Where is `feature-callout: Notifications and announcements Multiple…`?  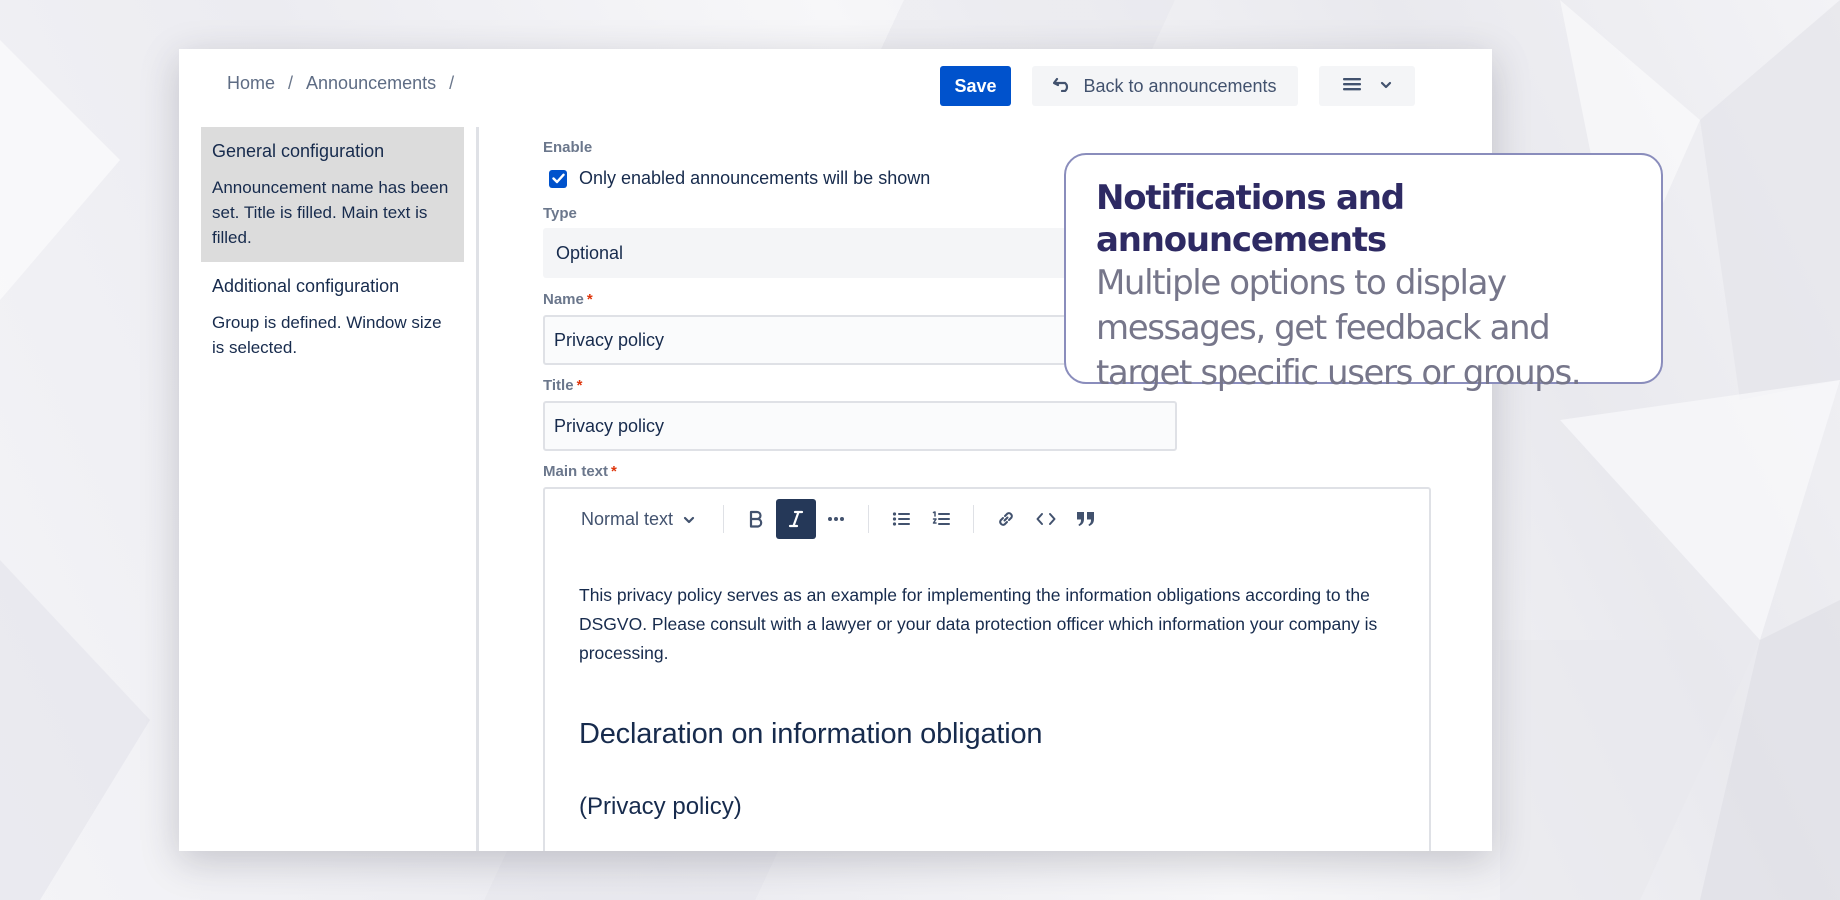
feature-callout: Notifications and announcements Multiple… is located at coordinates (1363, 273).